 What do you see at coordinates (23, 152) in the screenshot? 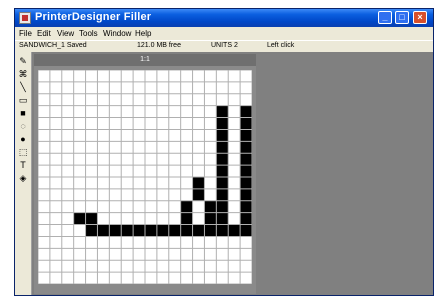
I see `select-tool-icon: ⬚` at bounding box center [23, 152].